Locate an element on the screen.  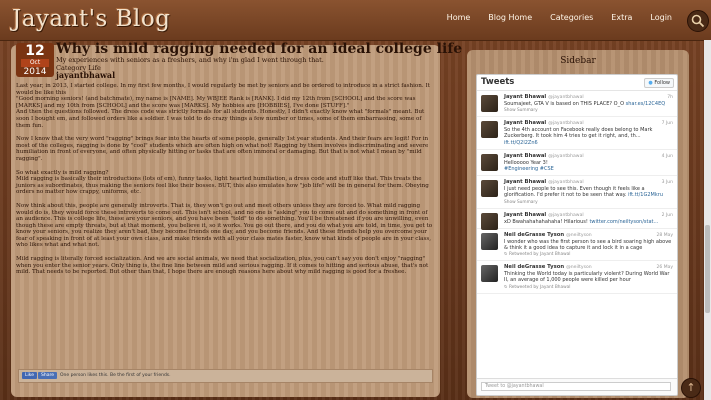
share-button: Share is located at coordinates (47, 375).